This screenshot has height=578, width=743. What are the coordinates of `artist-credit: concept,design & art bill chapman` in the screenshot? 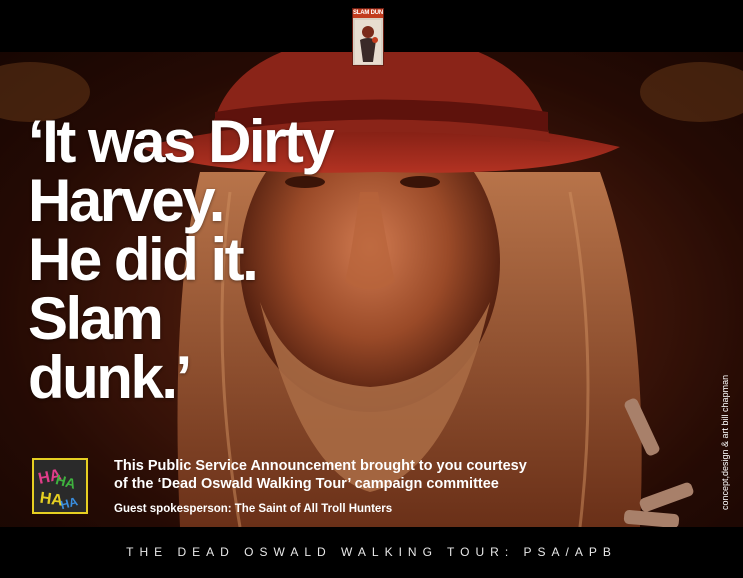 It's located at (725, 442).